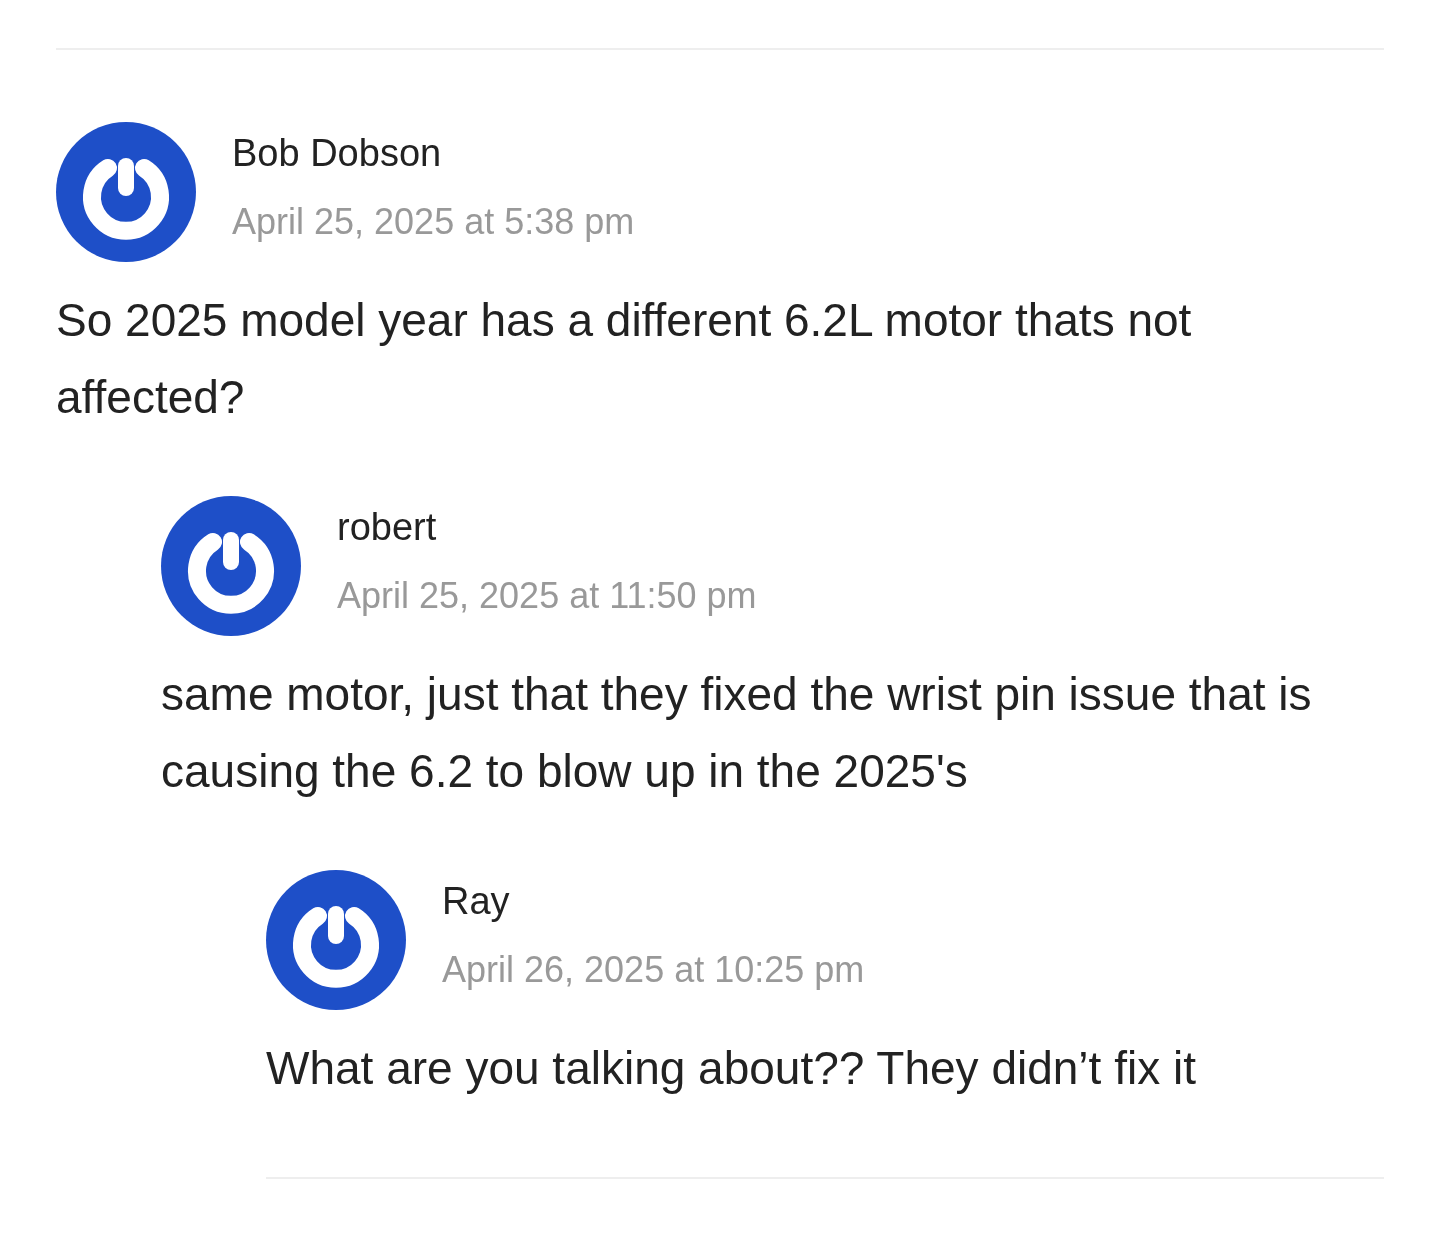 The height and width of the screenshot is (1256, 1440). Describe the element at coordinates (547, 596) in the screenshot. I see `comment-date: April 25, 2025 at 11:50 pm` at that location.